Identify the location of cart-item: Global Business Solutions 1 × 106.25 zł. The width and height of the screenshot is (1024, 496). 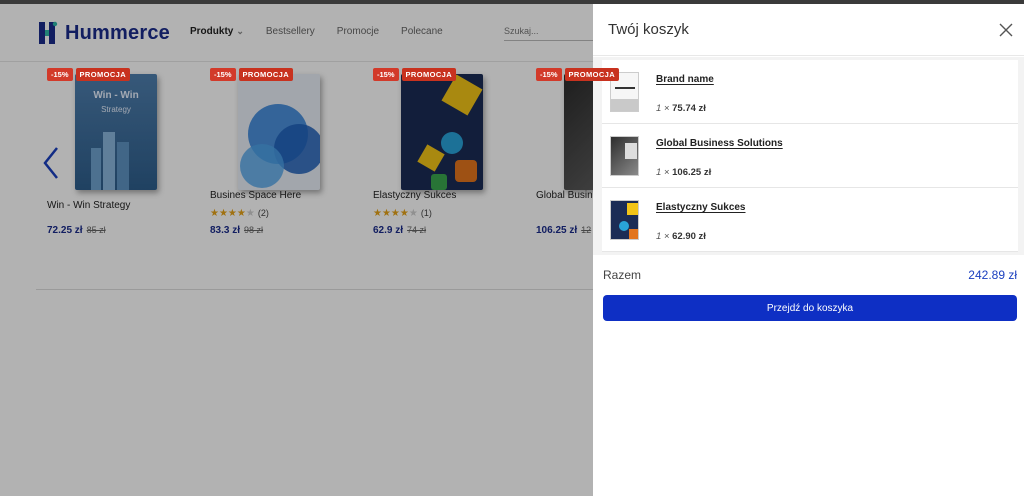
(810, 156).